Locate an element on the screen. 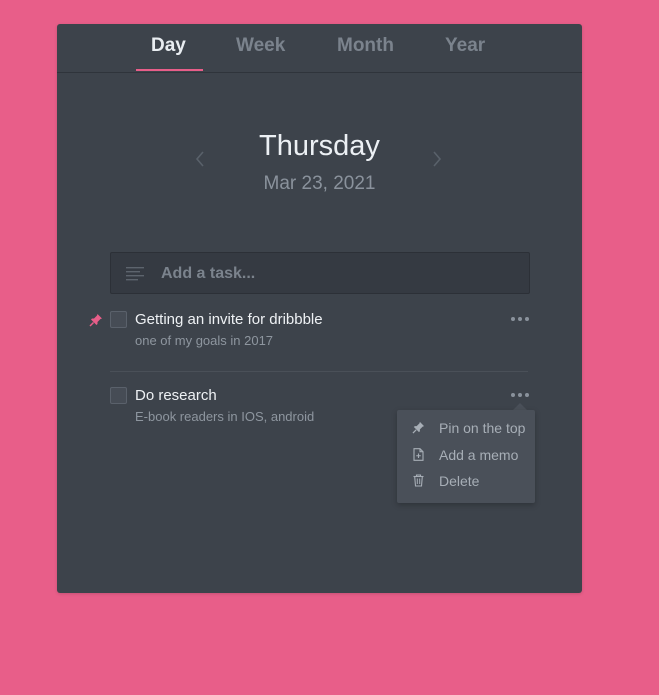 This screenshot has width=659, height=695. add-task-bar is located at coordinates (320, 273).